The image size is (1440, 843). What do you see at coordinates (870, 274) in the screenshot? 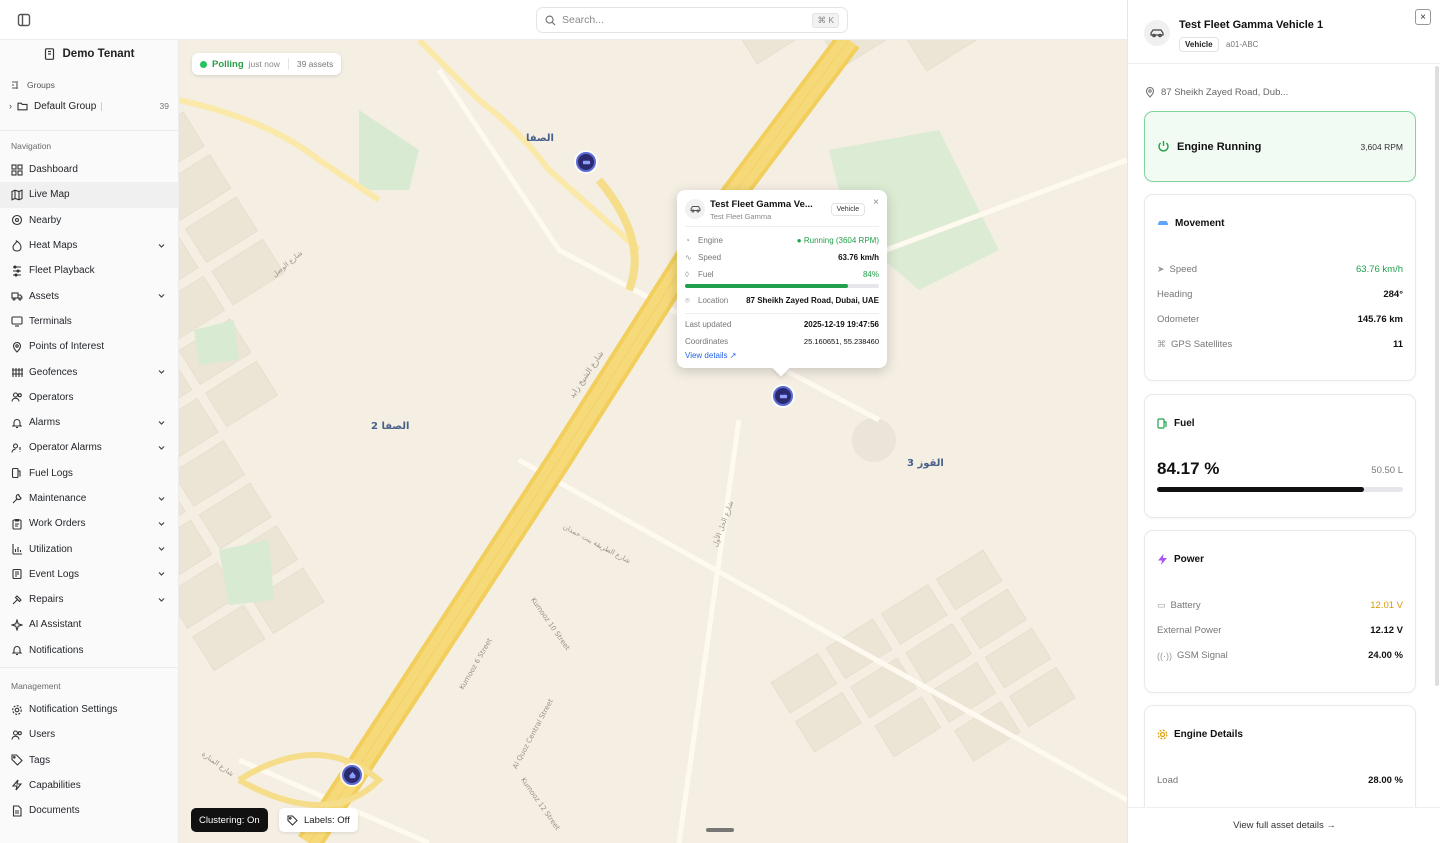
I see `popup-fuel-value: 84%` at bounding box center [870, 274].